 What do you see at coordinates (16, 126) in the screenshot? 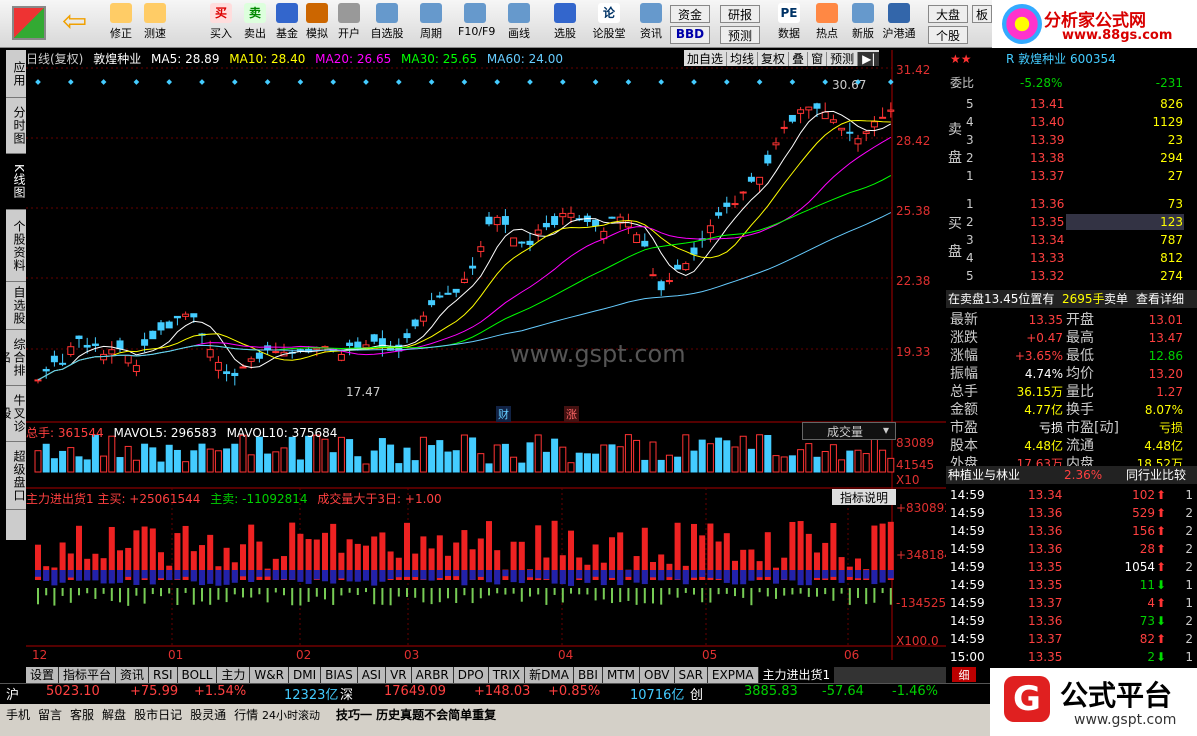
I see `side-tab-1: 分时图` at bounding box center [16, 126].